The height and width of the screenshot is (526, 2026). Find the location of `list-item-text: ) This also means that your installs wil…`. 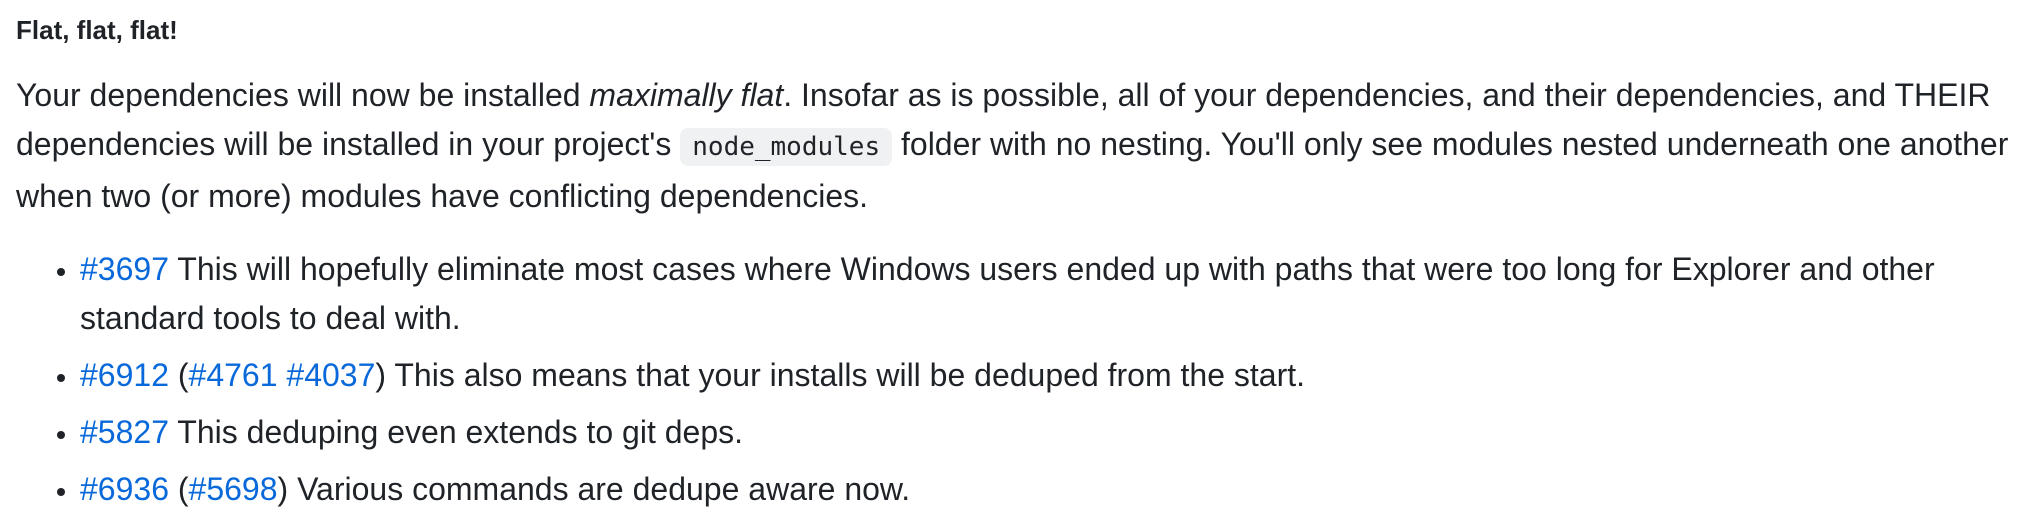

list-item-text: ) This also means that your installs wil… is located at coordinates (840, 375).